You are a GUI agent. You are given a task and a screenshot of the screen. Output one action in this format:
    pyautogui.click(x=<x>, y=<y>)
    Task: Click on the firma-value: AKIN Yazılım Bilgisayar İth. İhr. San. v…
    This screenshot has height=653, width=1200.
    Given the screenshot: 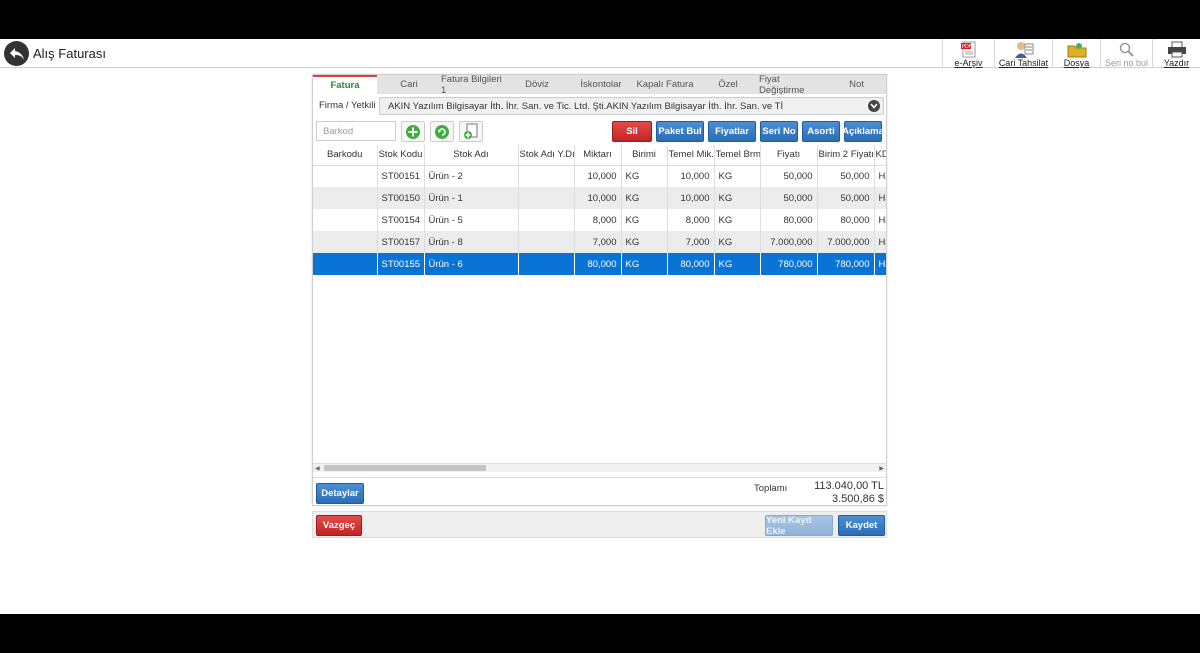 What is the action you would take?
    pyautogui.click(x=586, y=106)
    